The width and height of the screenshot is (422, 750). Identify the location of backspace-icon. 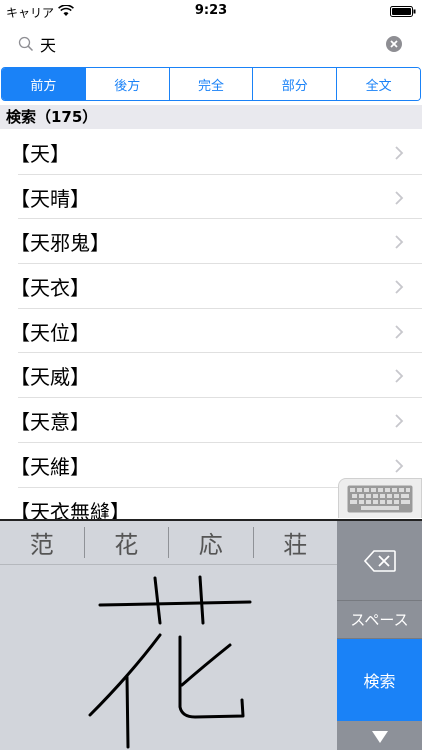
(379, 560).